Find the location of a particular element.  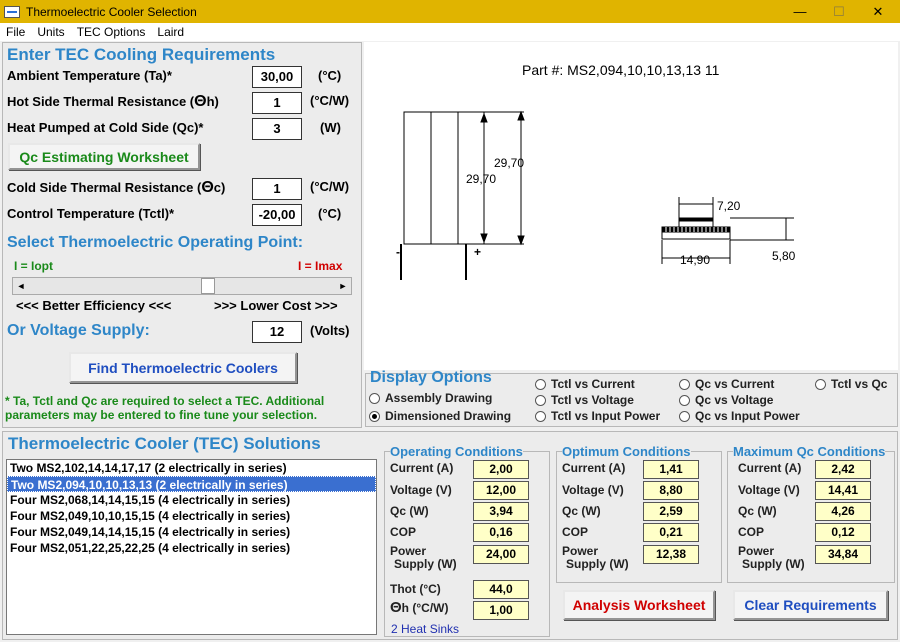

ambient-label: Ambient Temperature (Ta)* is located at coordinates (89, 75).